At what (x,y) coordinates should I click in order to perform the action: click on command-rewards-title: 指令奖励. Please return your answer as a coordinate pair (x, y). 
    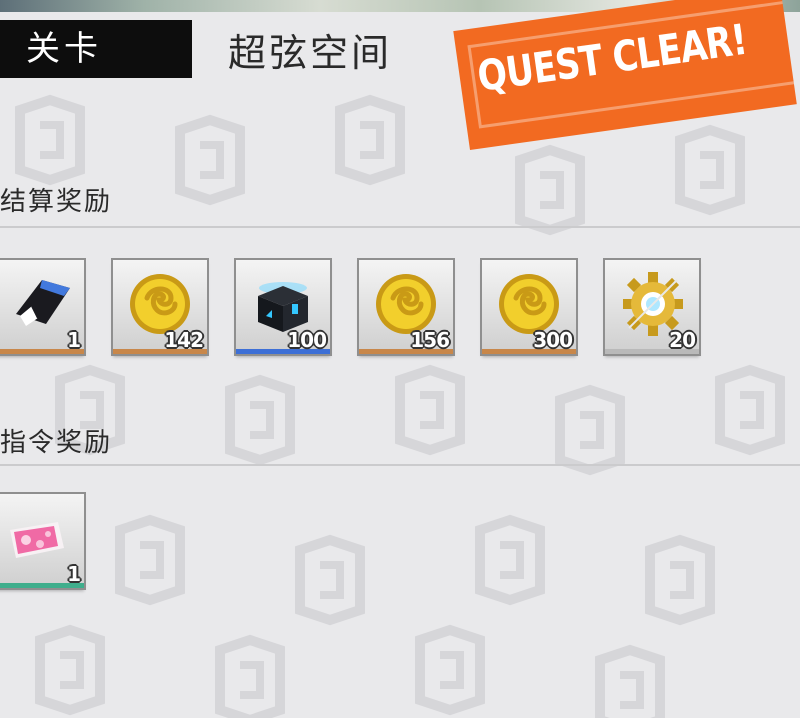
    Looking at the image, I should click on (56, 443).